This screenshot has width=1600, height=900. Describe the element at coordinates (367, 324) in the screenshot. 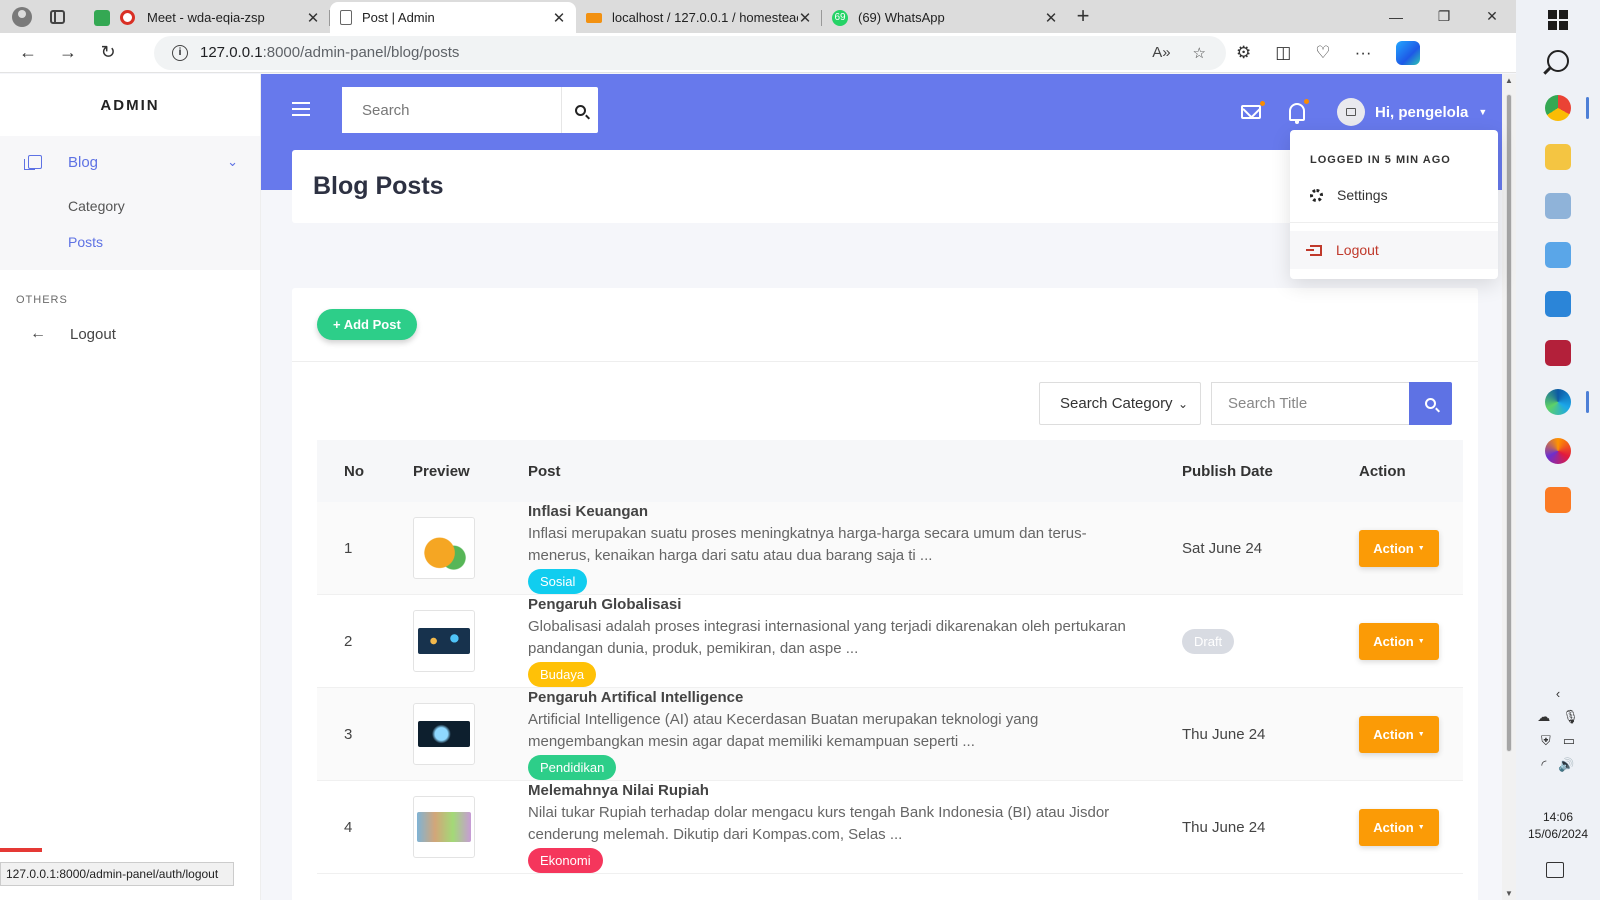

I see `add-post-button: + Add Post` at that location.